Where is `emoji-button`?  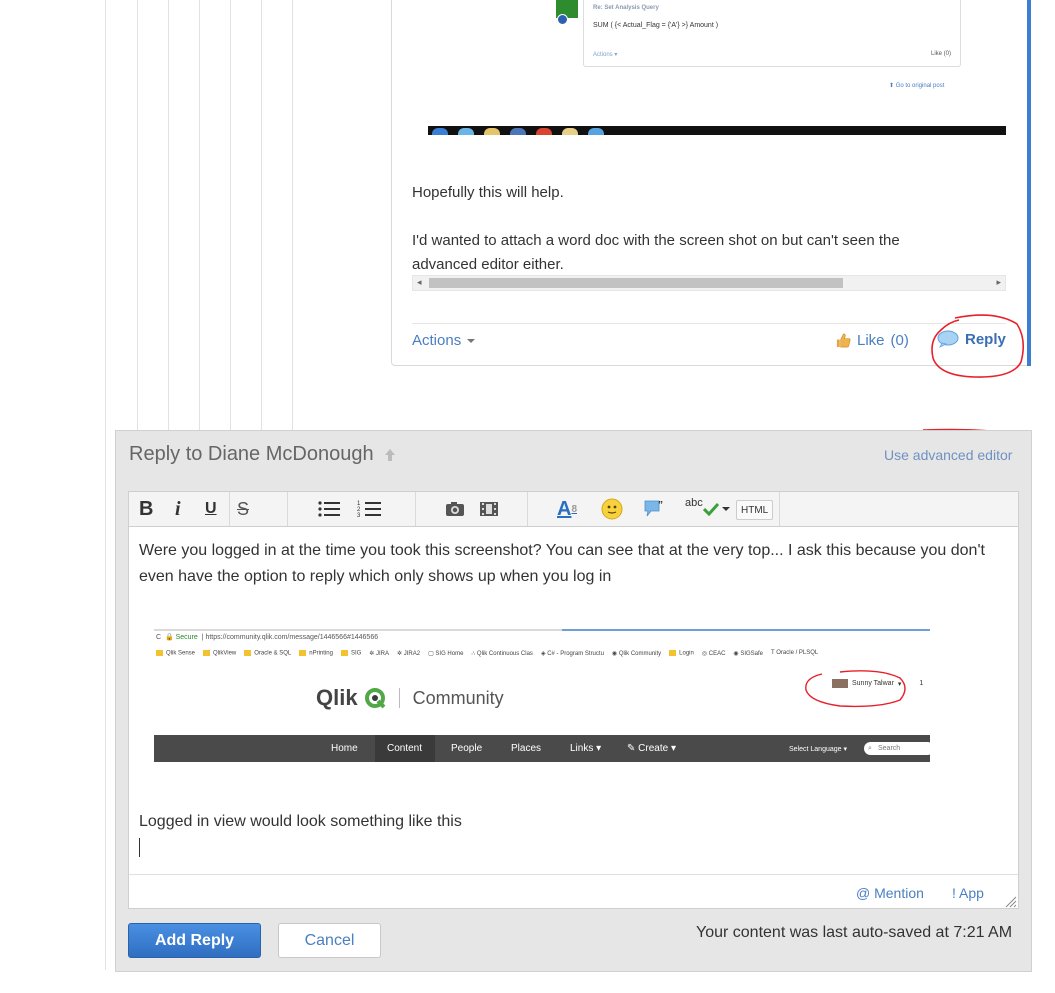
emoji-button is located at coordinates (612, 509).